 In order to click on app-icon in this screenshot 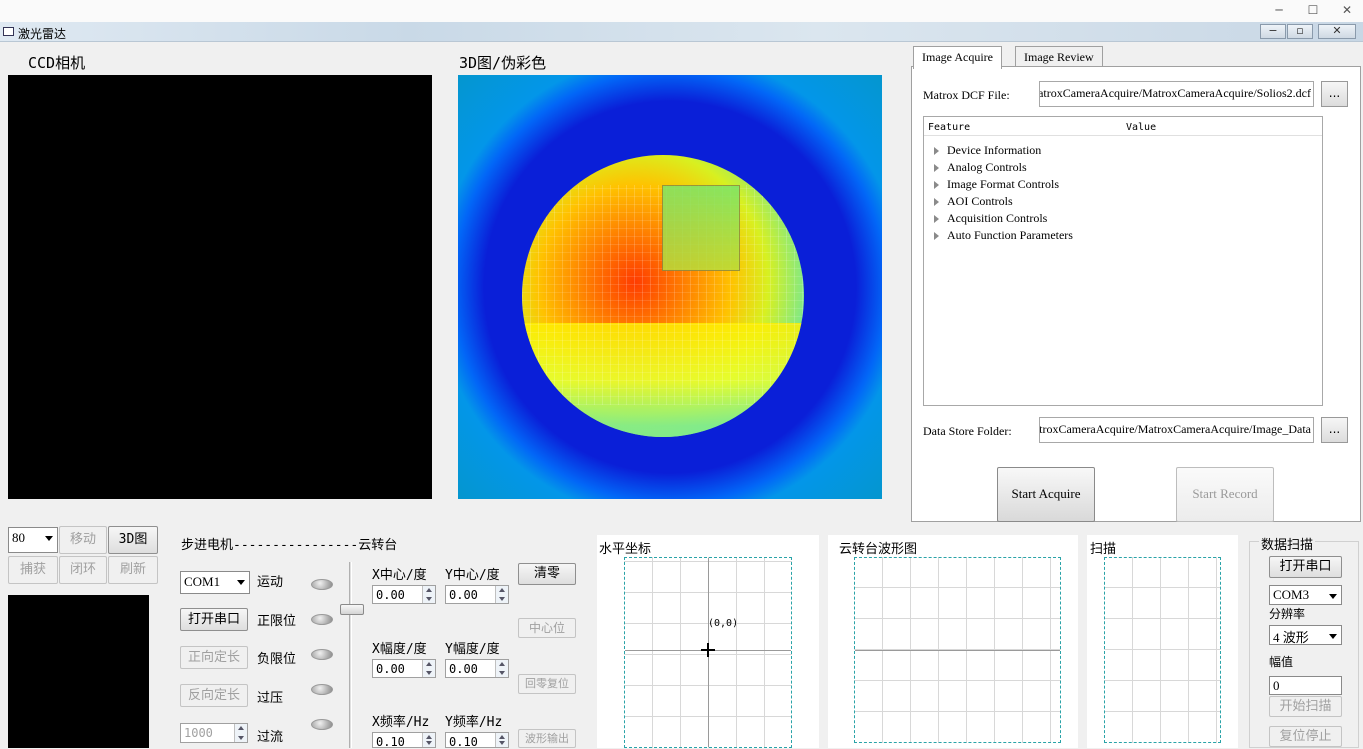, I will do `click(8, 31)`.